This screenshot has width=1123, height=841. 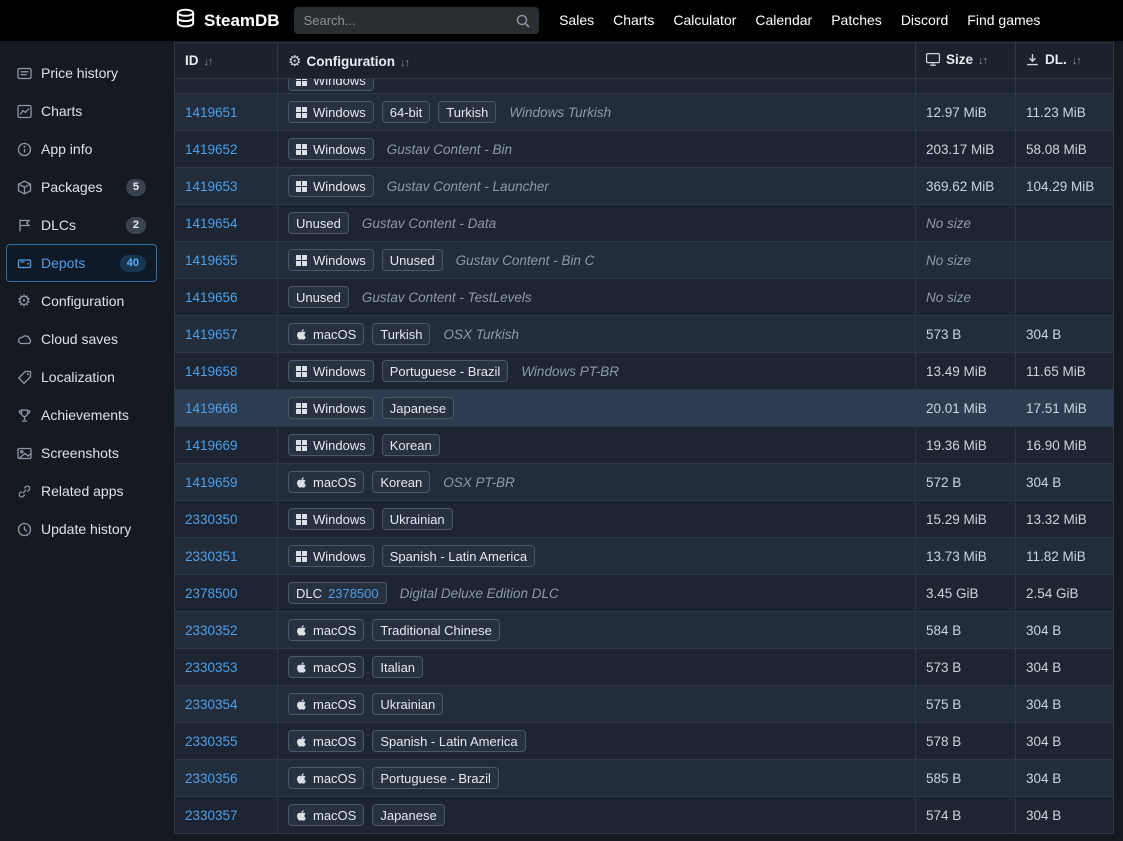 What do you see at coordinates (211, 260) in the screenshot?
I see `depot-id-link: 1419655` at bounding box center [211, 260].